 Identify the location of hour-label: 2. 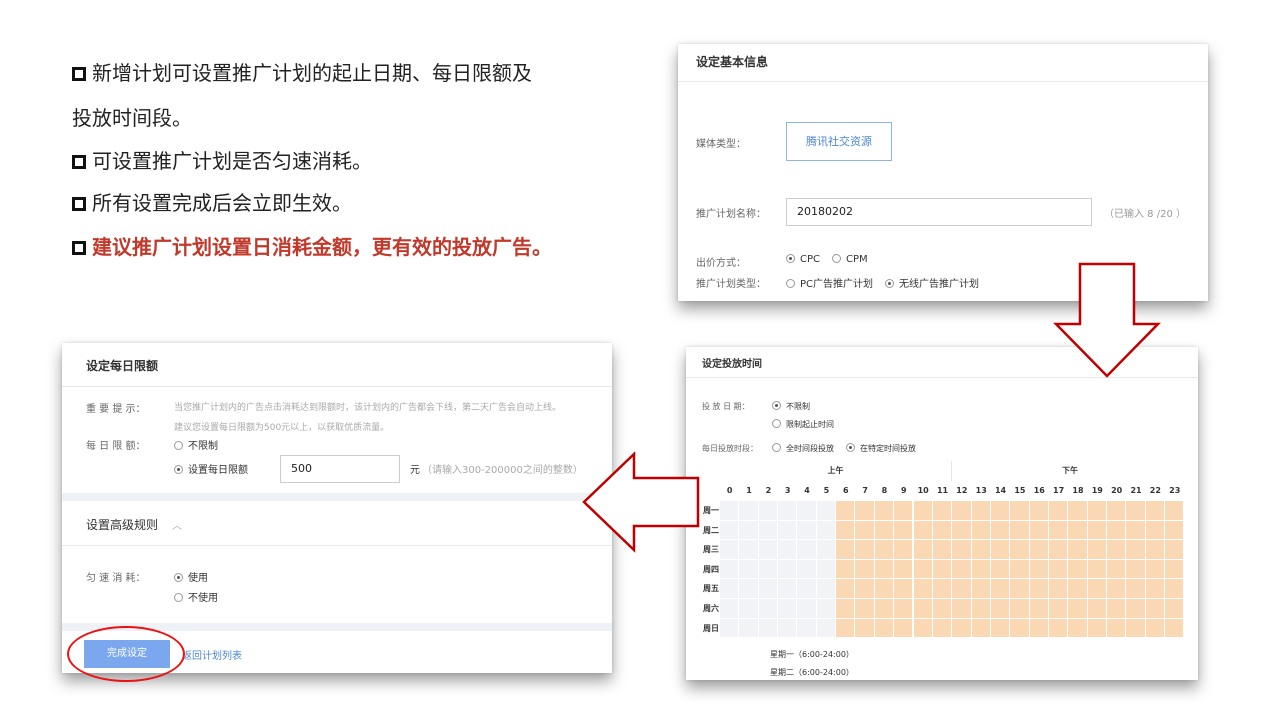
(768, 491).